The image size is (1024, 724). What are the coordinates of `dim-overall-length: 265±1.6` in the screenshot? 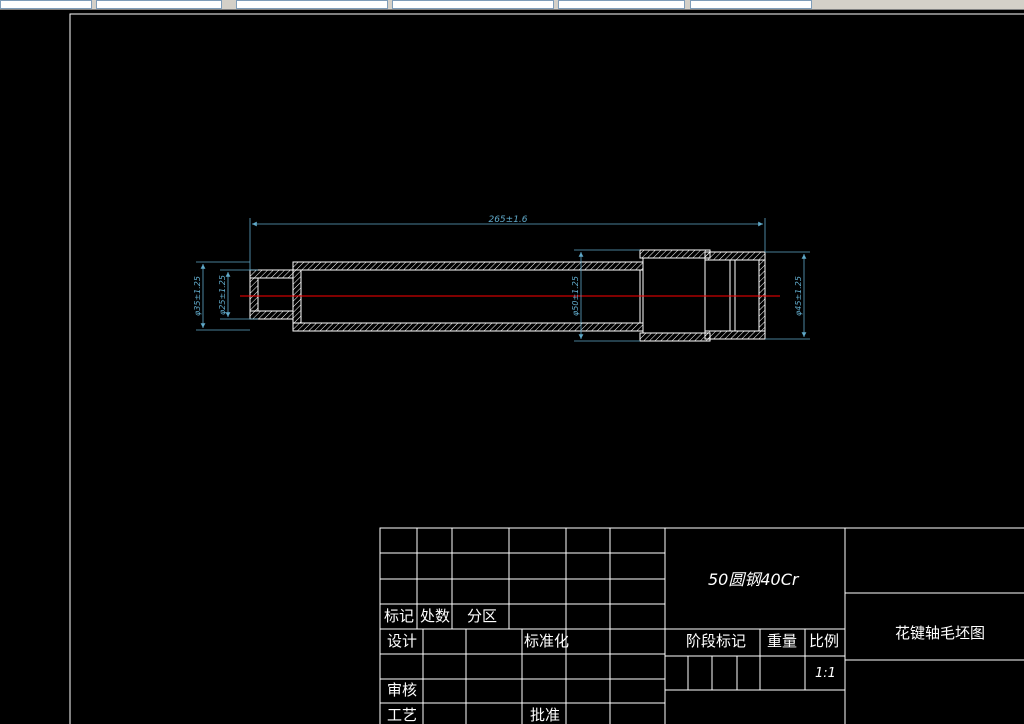 It's located at (507, 220).